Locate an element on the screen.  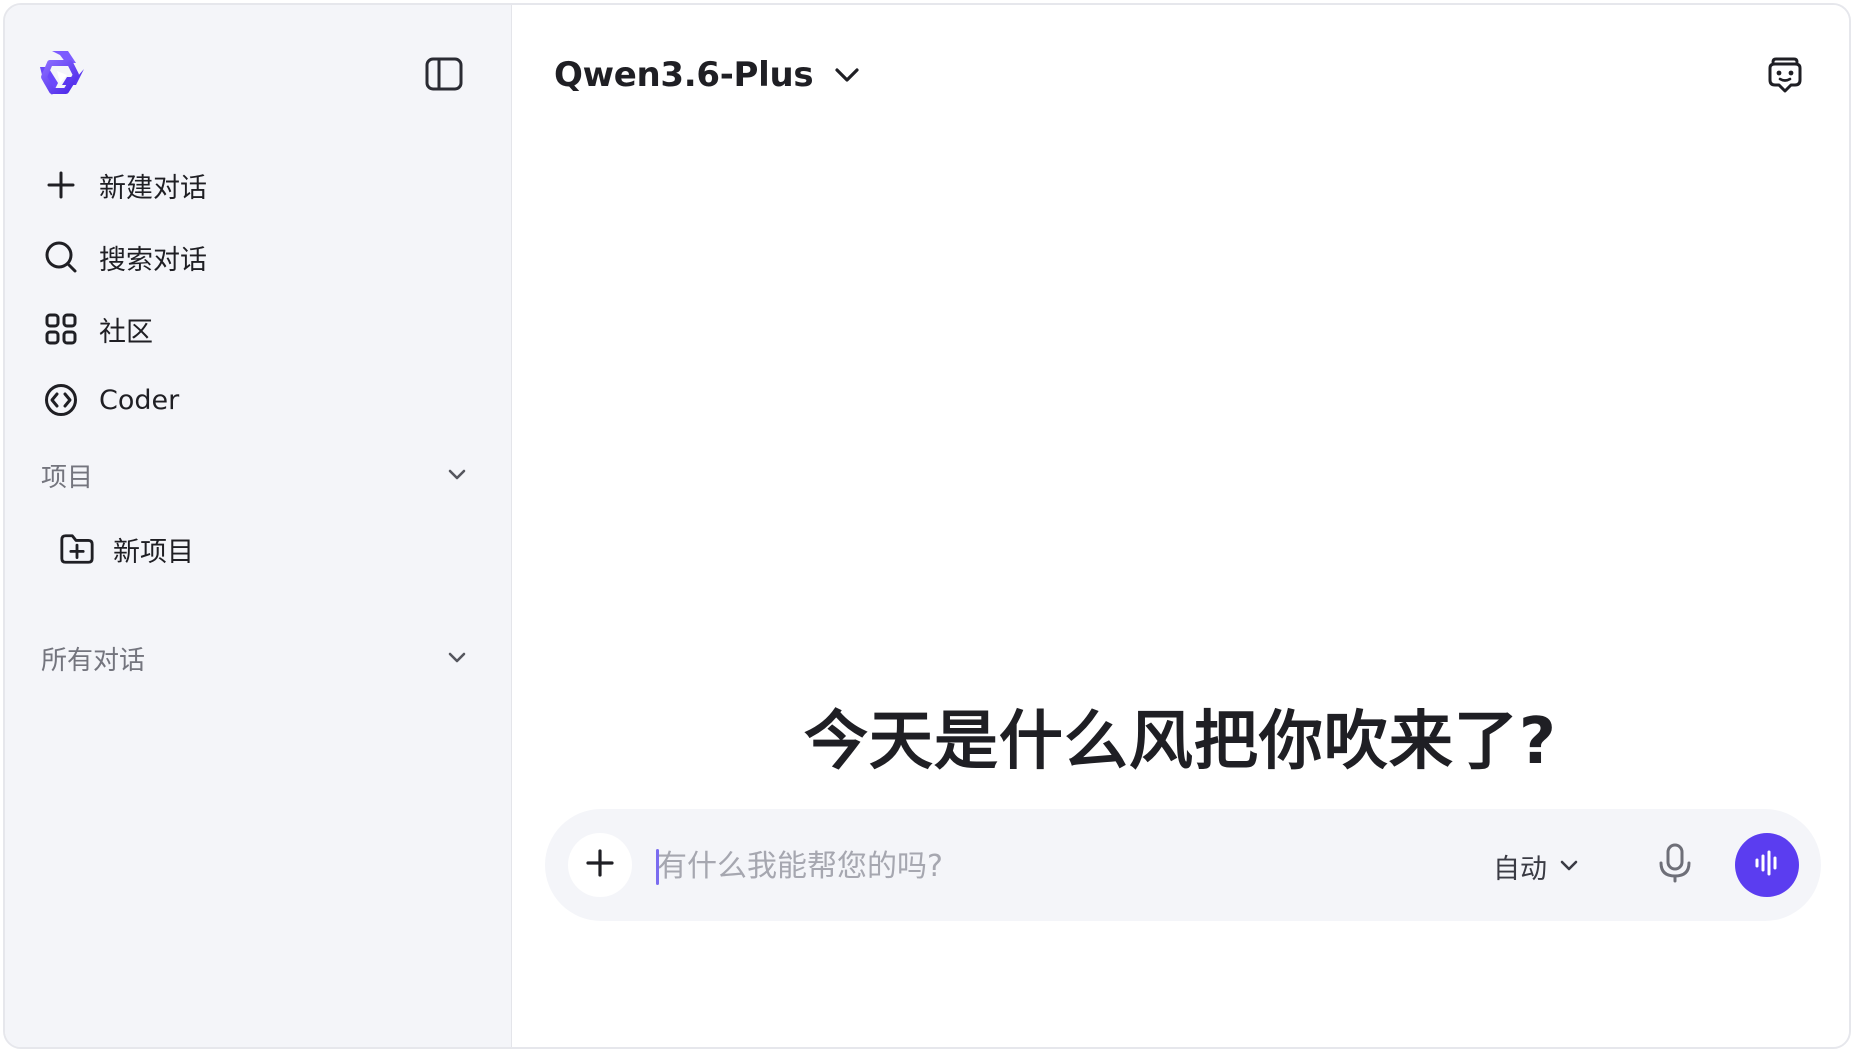
sidebar-toggle-button is located at coordinates (444, 76).